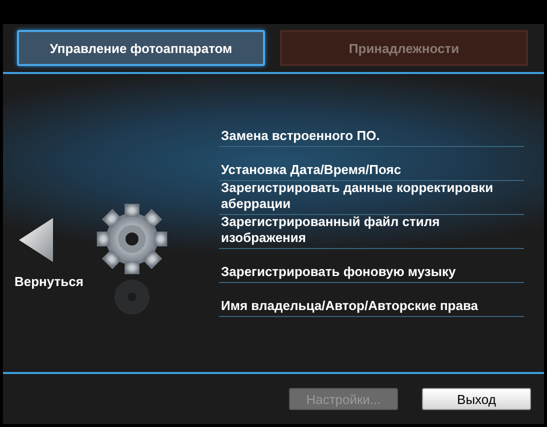 The image size is (547, 427). Describe the element at coordinates (36, 240) in the screenshot. I see `back-arrow-icon` at that location.